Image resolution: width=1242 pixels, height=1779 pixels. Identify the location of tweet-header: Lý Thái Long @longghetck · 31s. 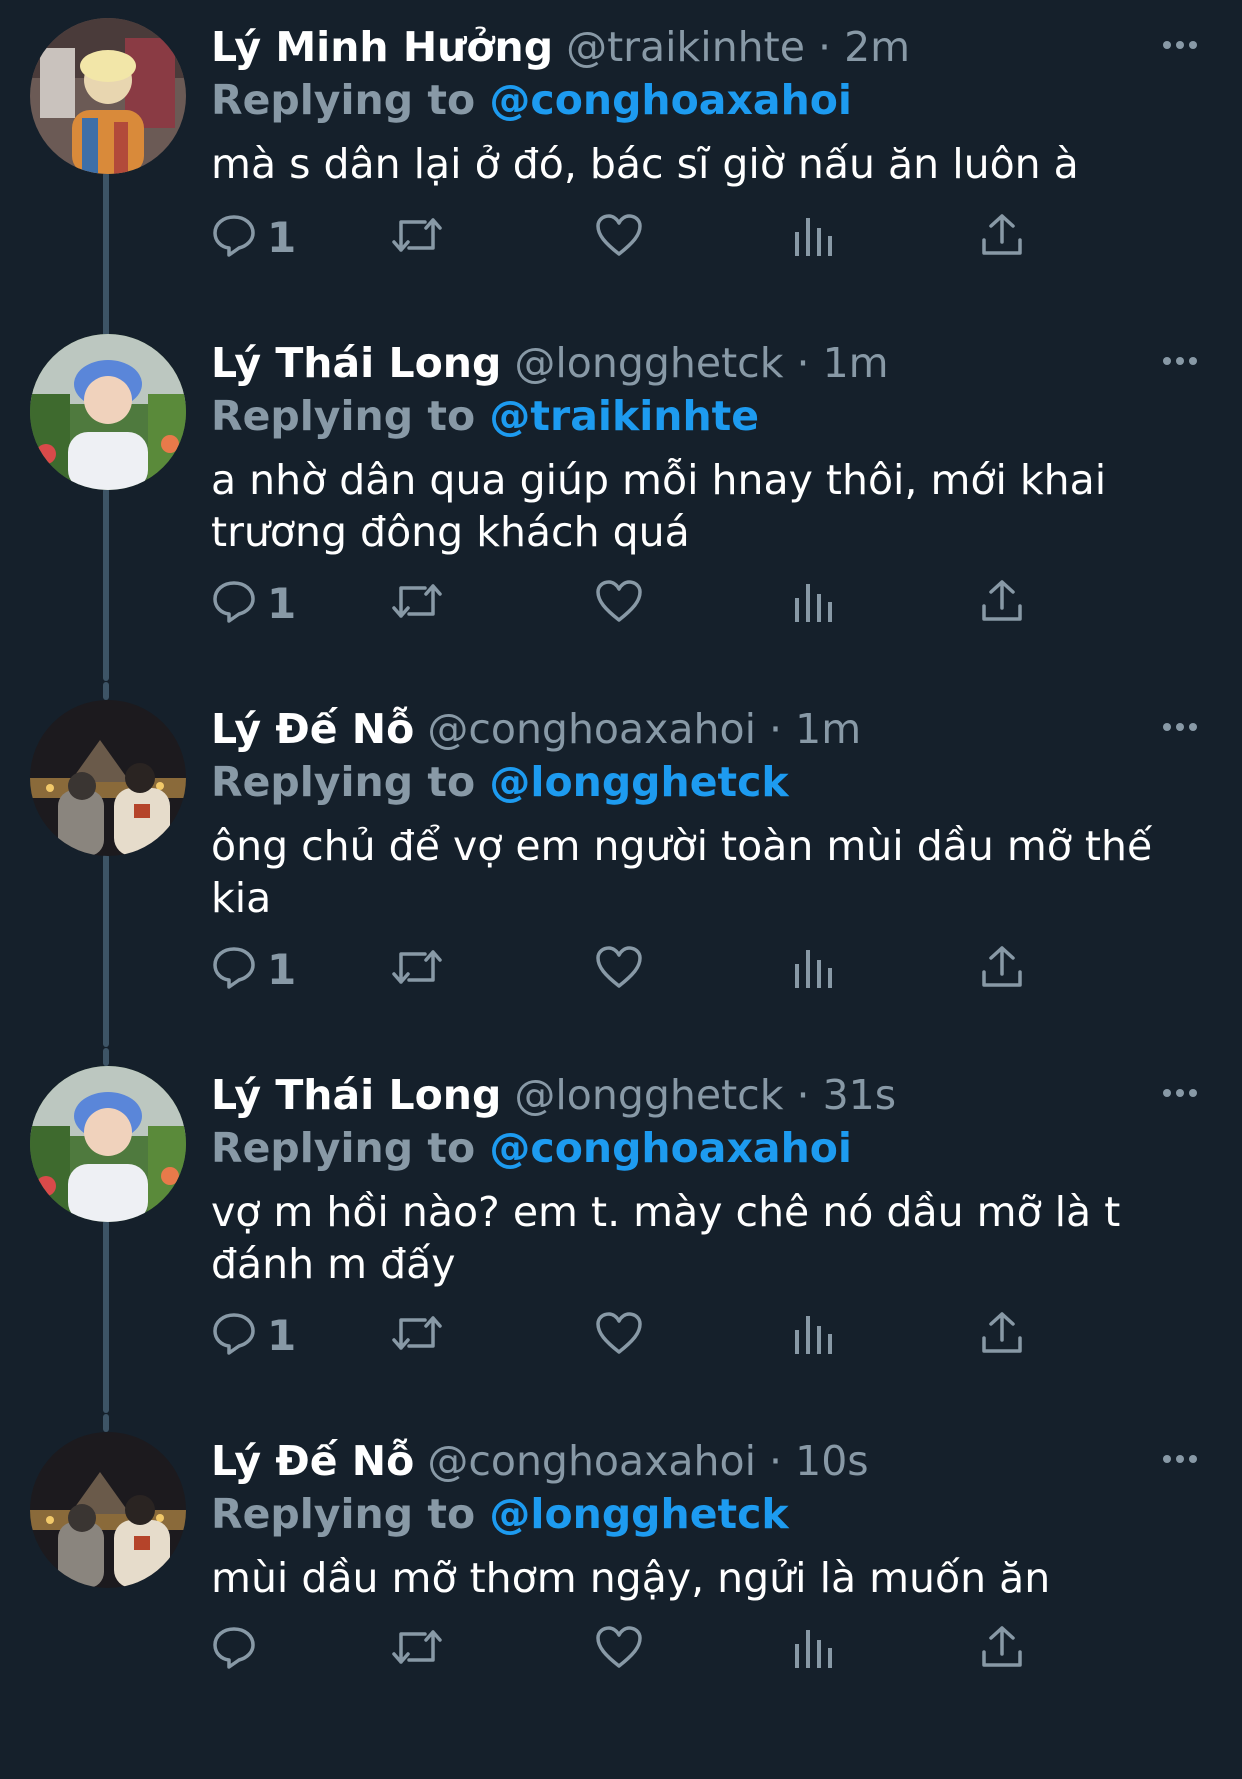
(553, 1095).